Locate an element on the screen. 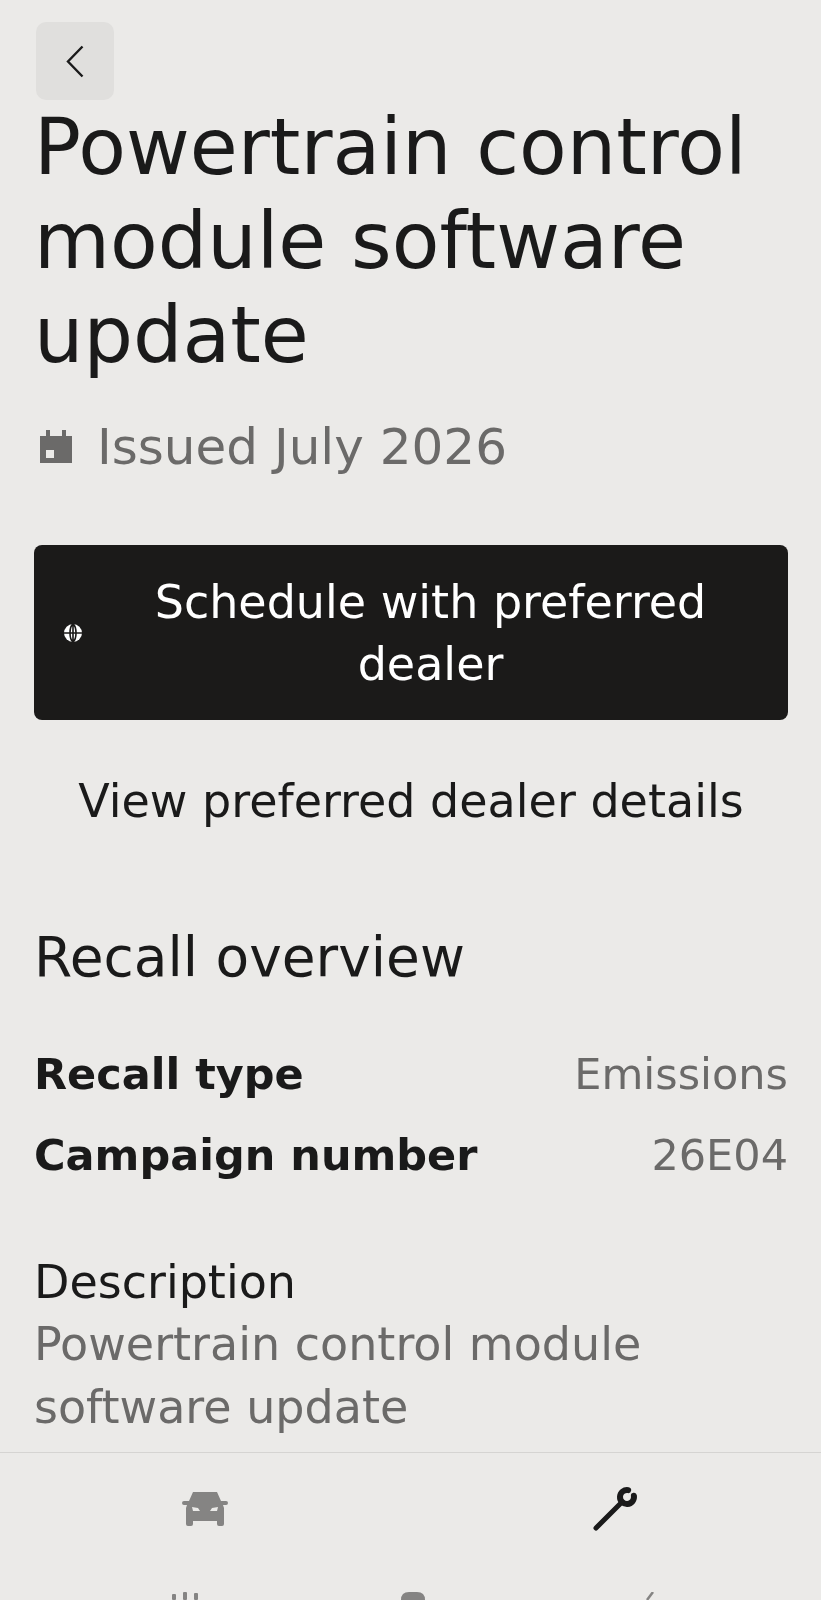 This screenshot has width=821, height=1600. description-text: Powertrain control module software update is located at coordinates (338, 1376).